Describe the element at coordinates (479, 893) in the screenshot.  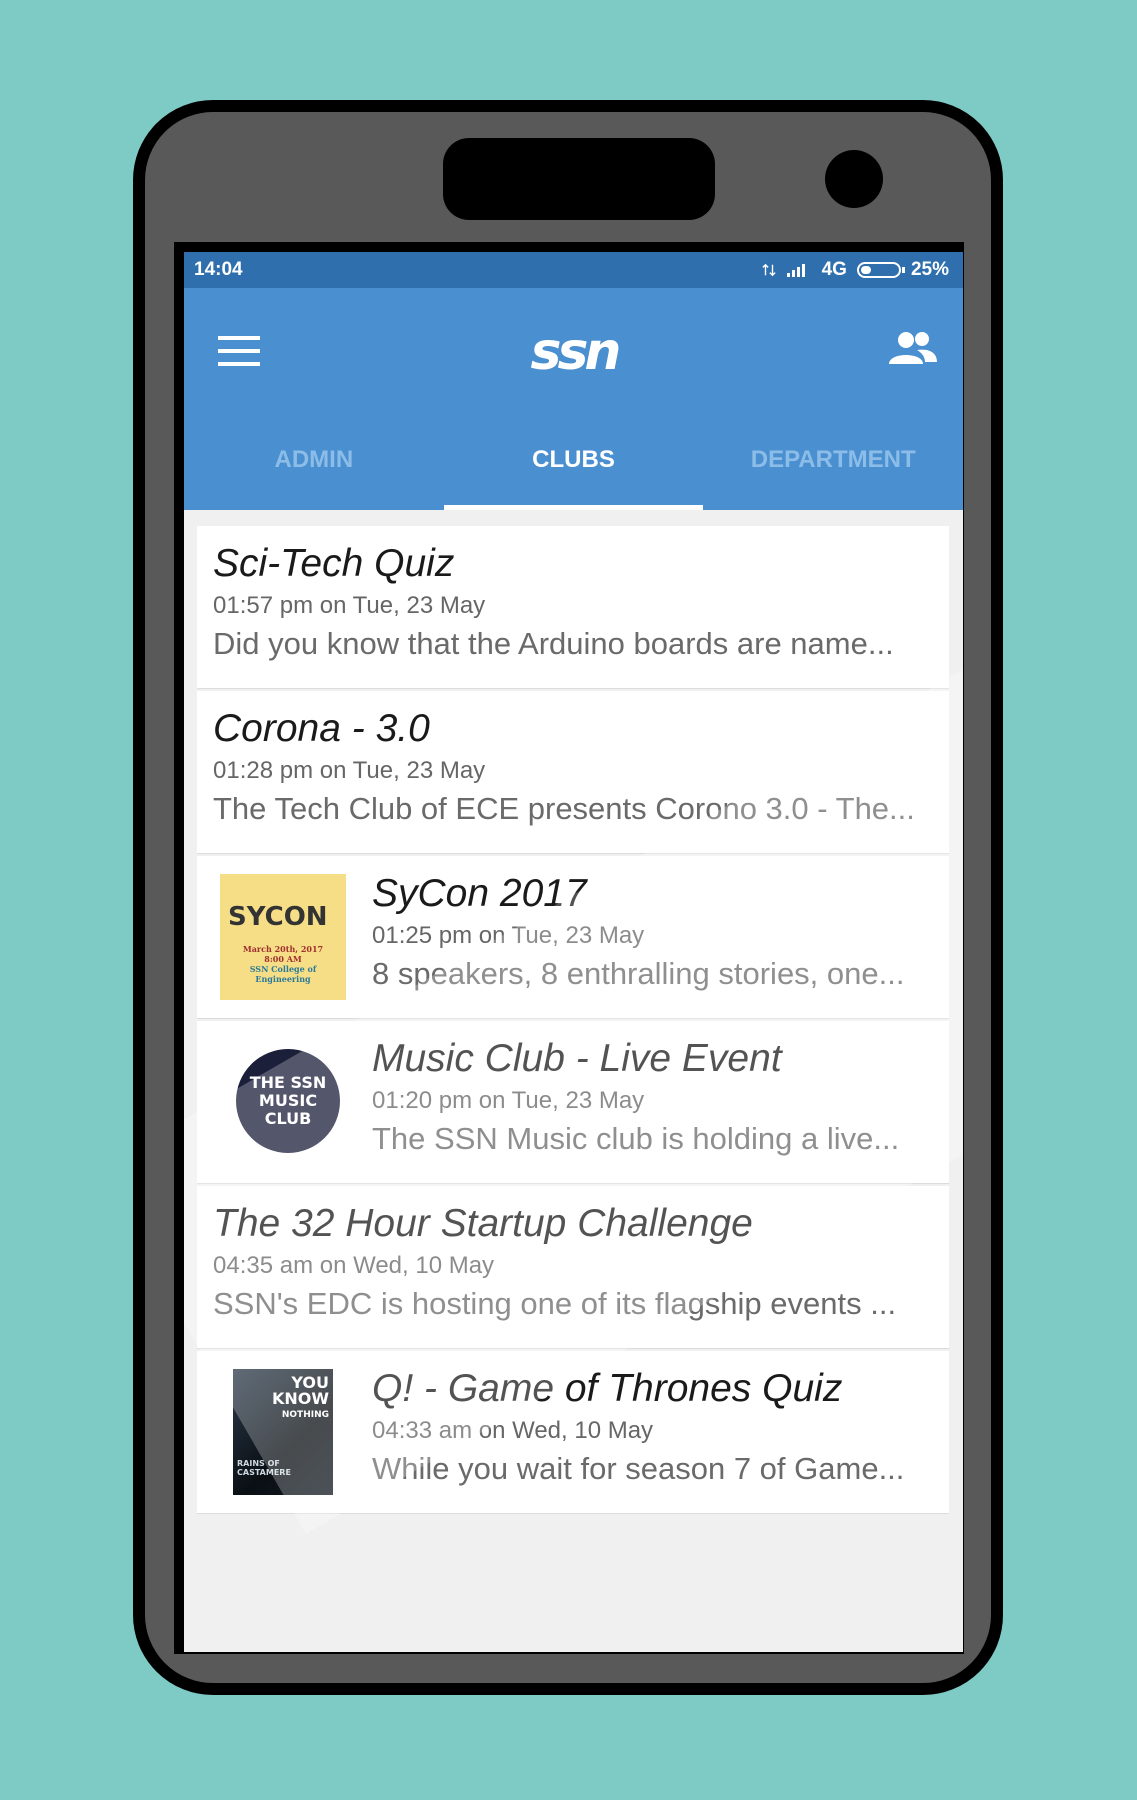
I see `post-title: SyCon 2017` at that location.